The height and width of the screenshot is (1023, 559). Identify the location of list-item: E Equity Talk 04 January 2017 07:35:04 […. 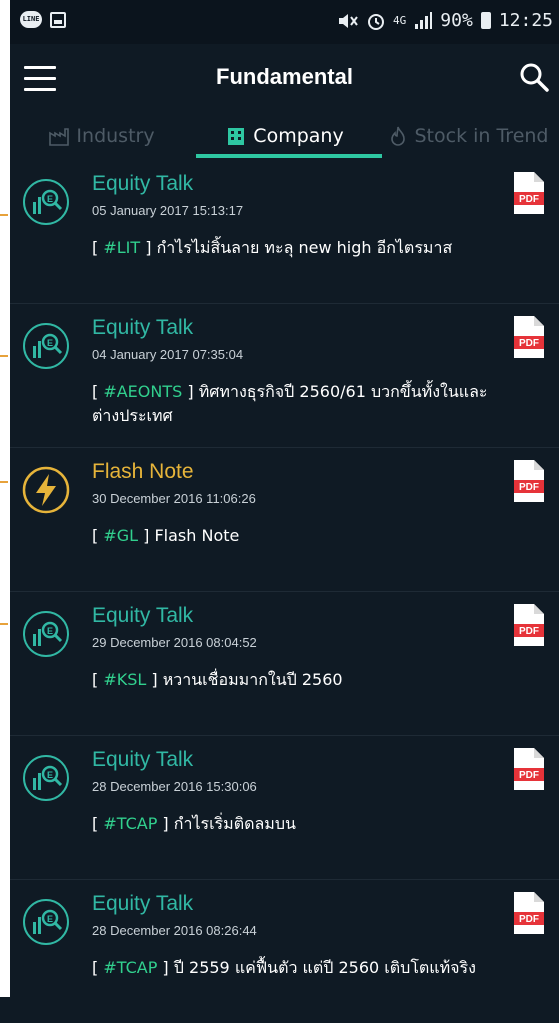
(284, 376).